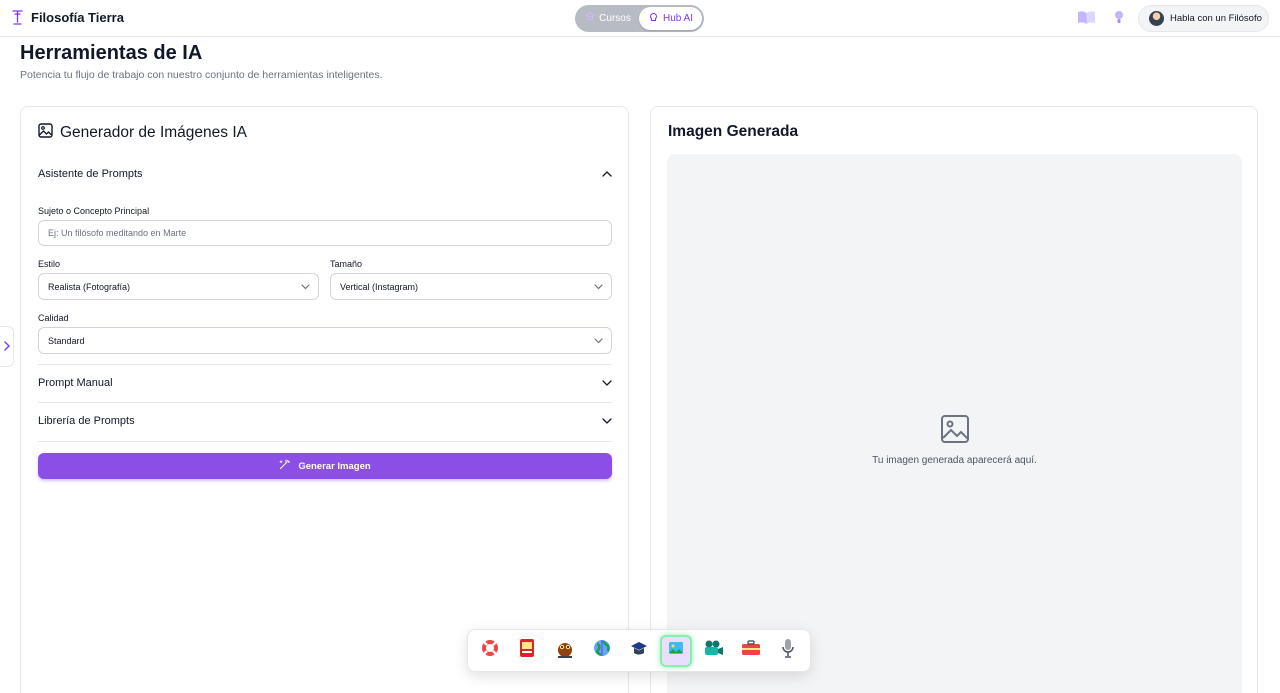  I want to click on owl-icon, so click(565, 650).